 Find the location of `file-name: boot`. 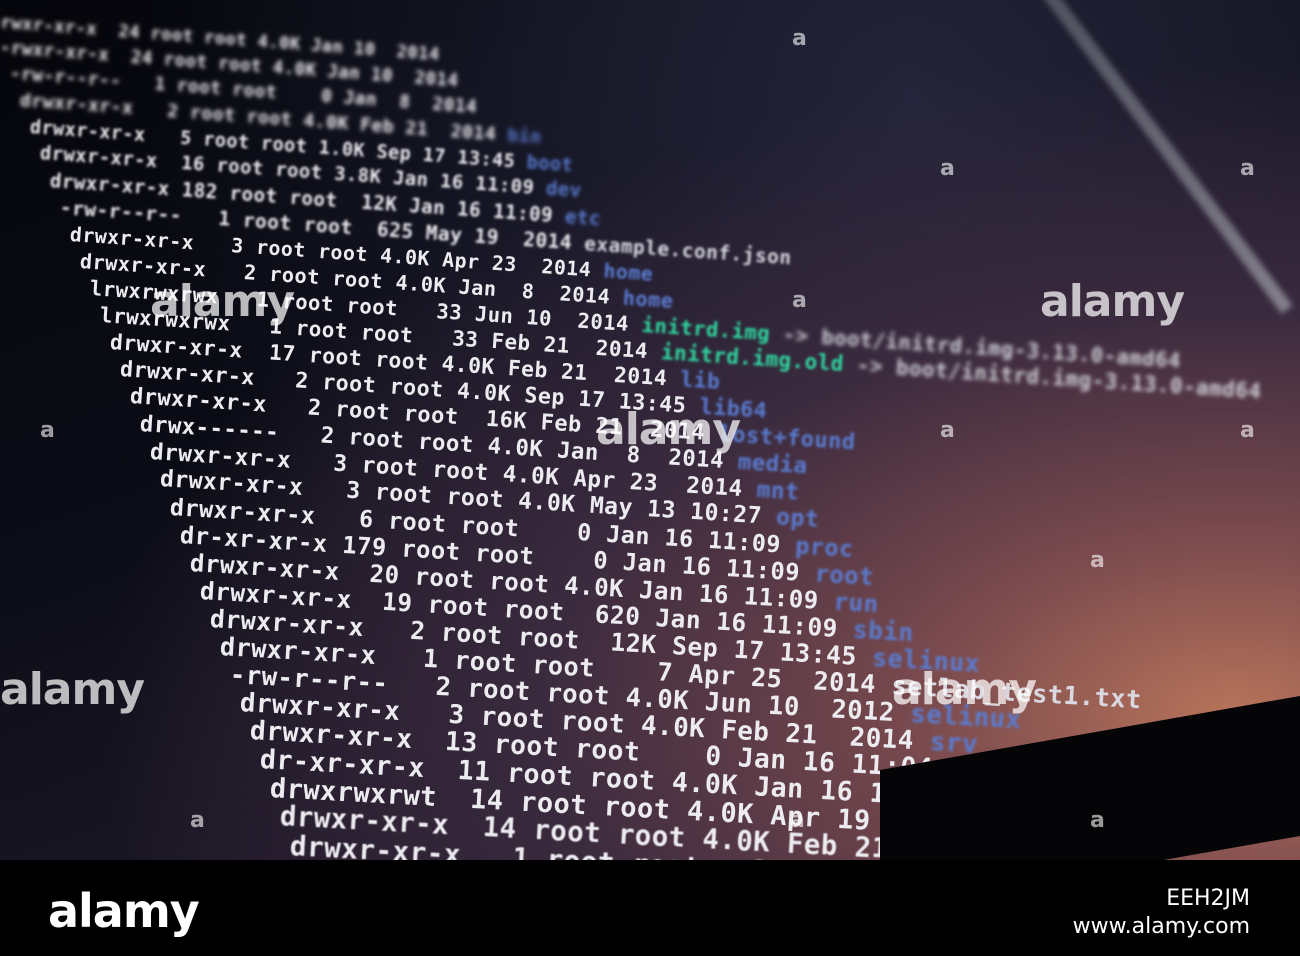

file-name: boot is located at coordinates (550, 164).